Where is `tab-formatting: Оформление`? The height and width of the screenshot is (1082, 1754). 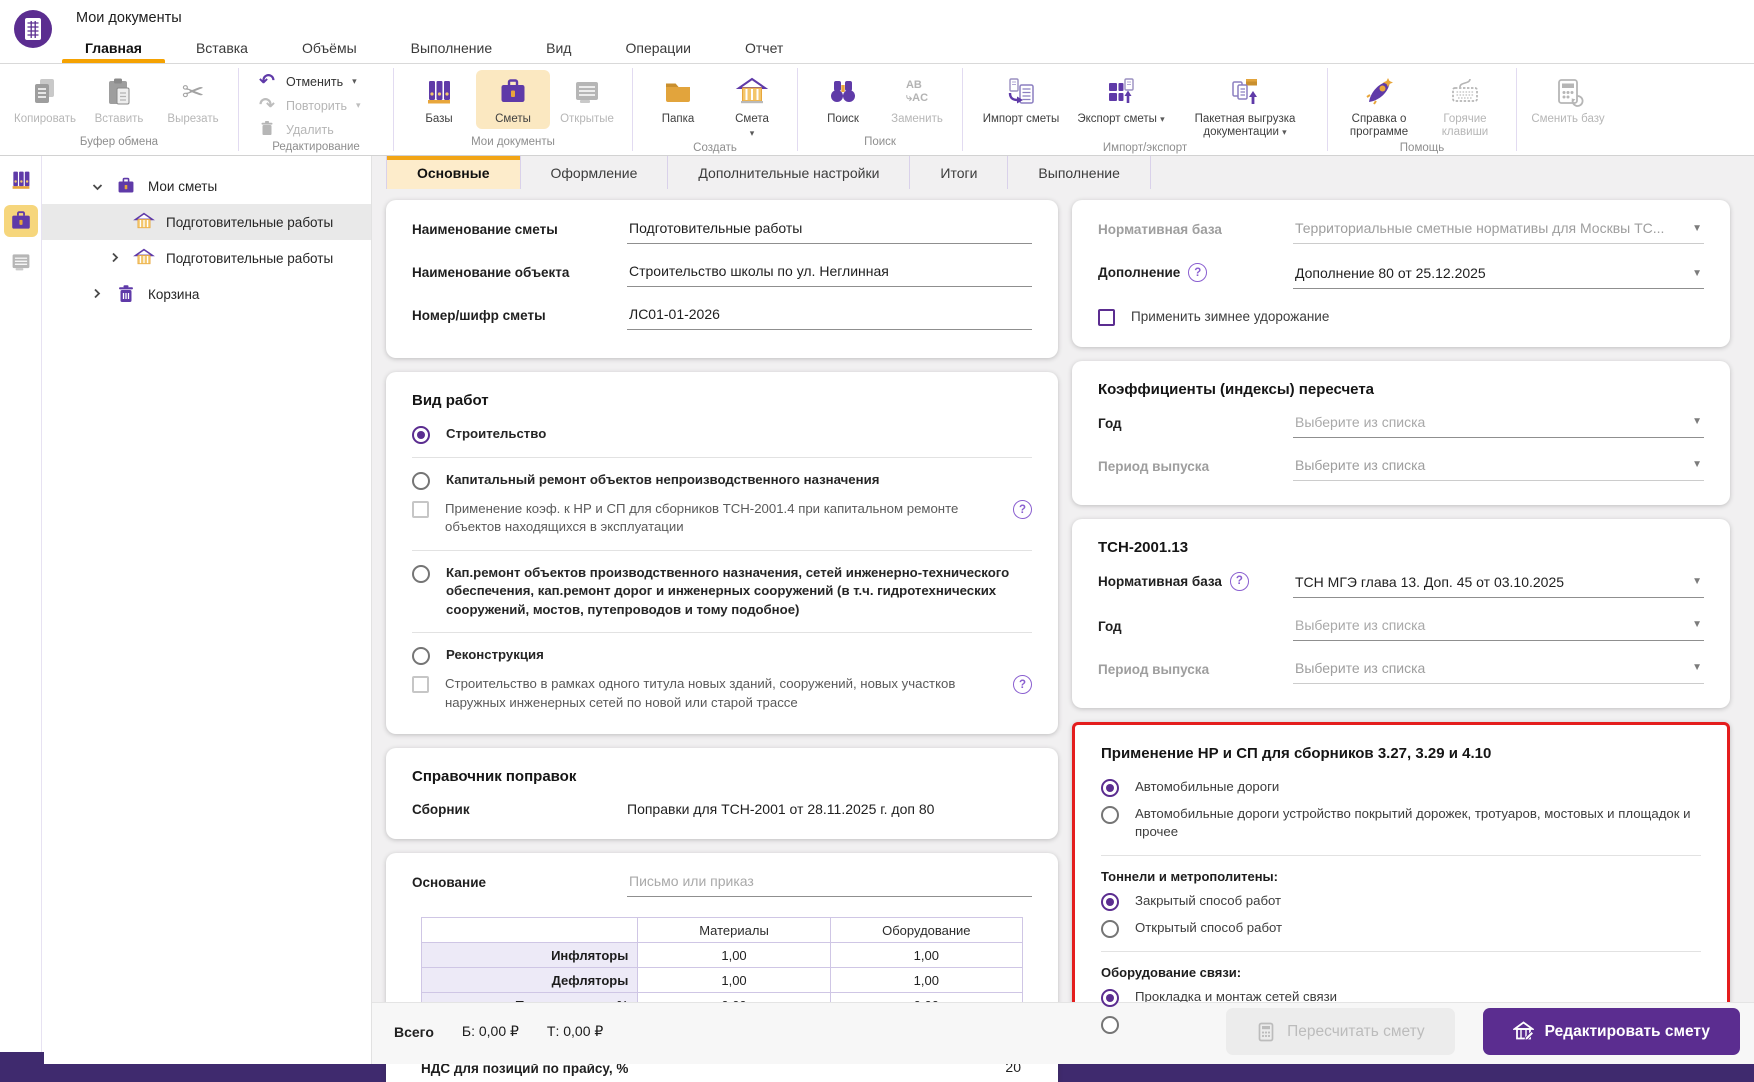
tab-formatting: Оформление is located at coordinates (595, 172).